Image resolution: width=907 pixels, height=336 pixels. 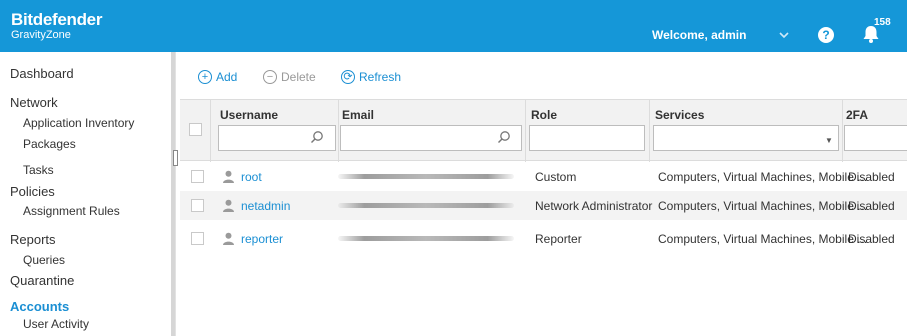 I want to click on column-header-email: Email, so click(x=358, y=115).